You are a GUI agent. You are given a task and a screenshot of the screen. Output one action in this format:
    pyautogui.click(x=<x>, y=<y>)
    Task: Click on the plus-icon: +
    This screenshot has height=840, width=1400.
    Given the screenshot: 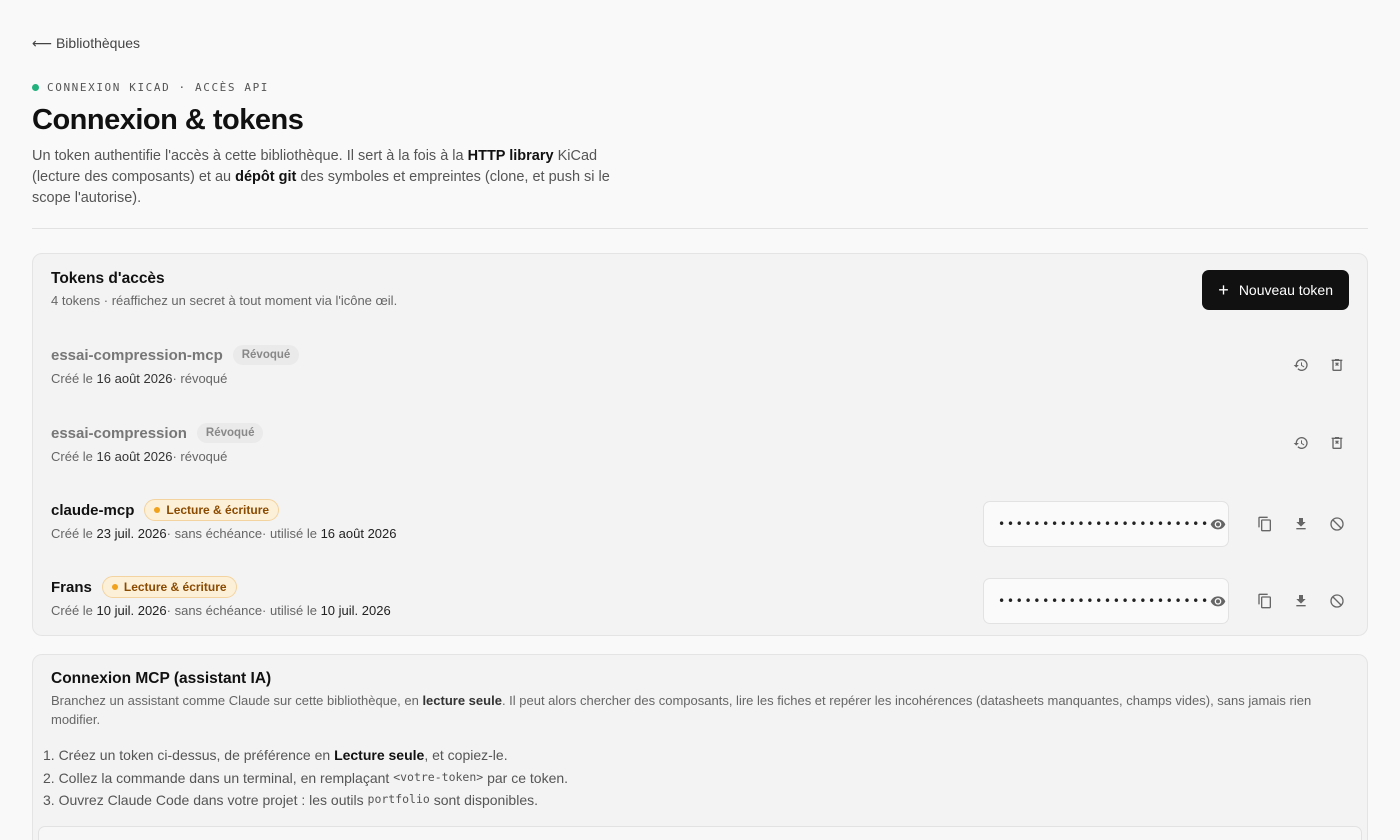 What is the action you would take?
    pyautogui.click(x=1223, y=290)
    